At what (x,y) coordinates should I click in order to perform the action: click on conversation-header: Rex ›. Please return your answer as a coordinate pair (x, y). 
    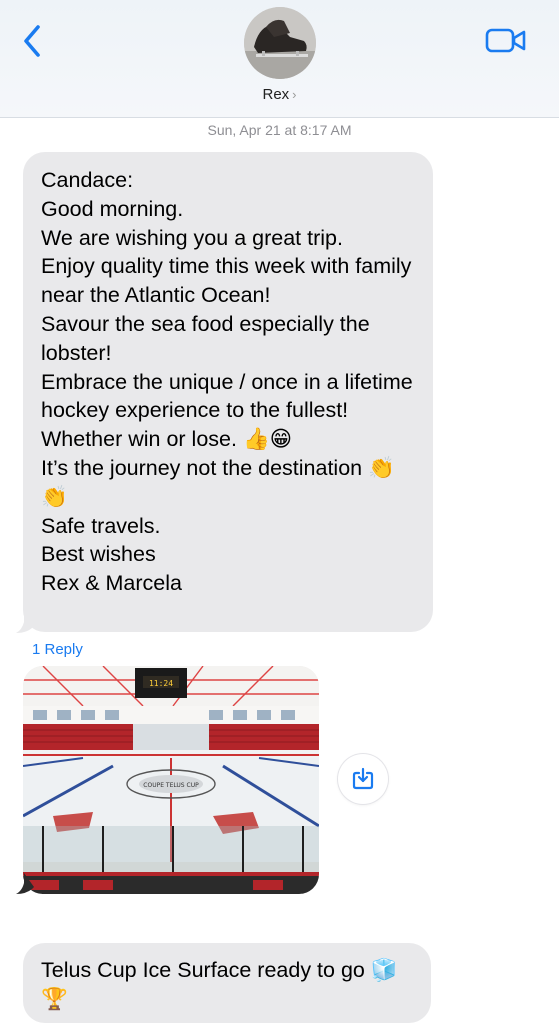
    Looking at the image, I should click on (279, 59).